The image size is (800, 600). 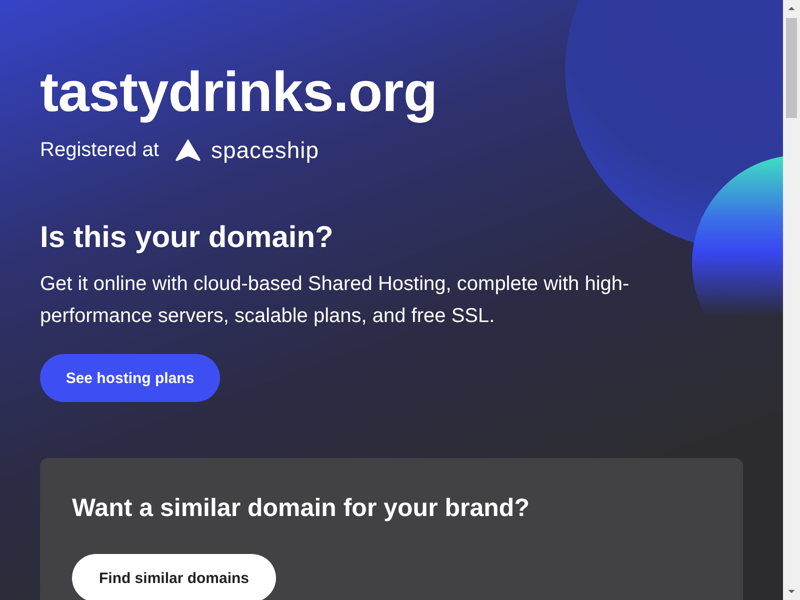 I want to click on scroll-down-icon, so click(x=791, y=591).